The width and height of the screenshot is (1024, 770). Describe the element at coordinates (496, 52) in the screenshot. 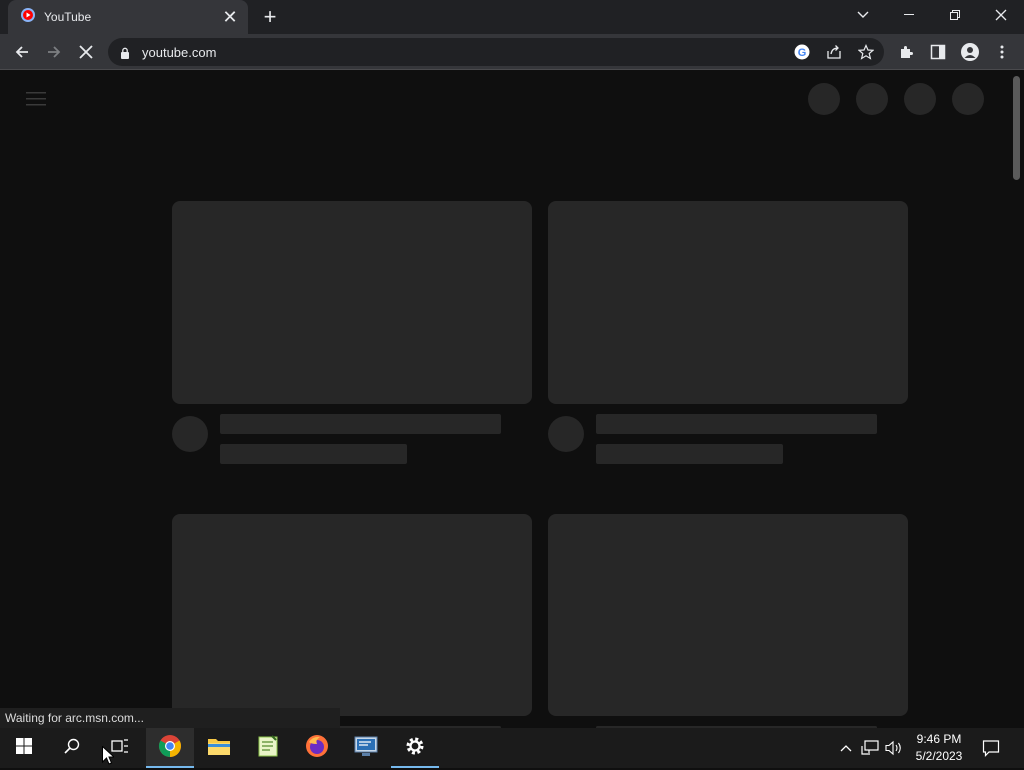

I see `address-bar: youtube.com G` at that location.